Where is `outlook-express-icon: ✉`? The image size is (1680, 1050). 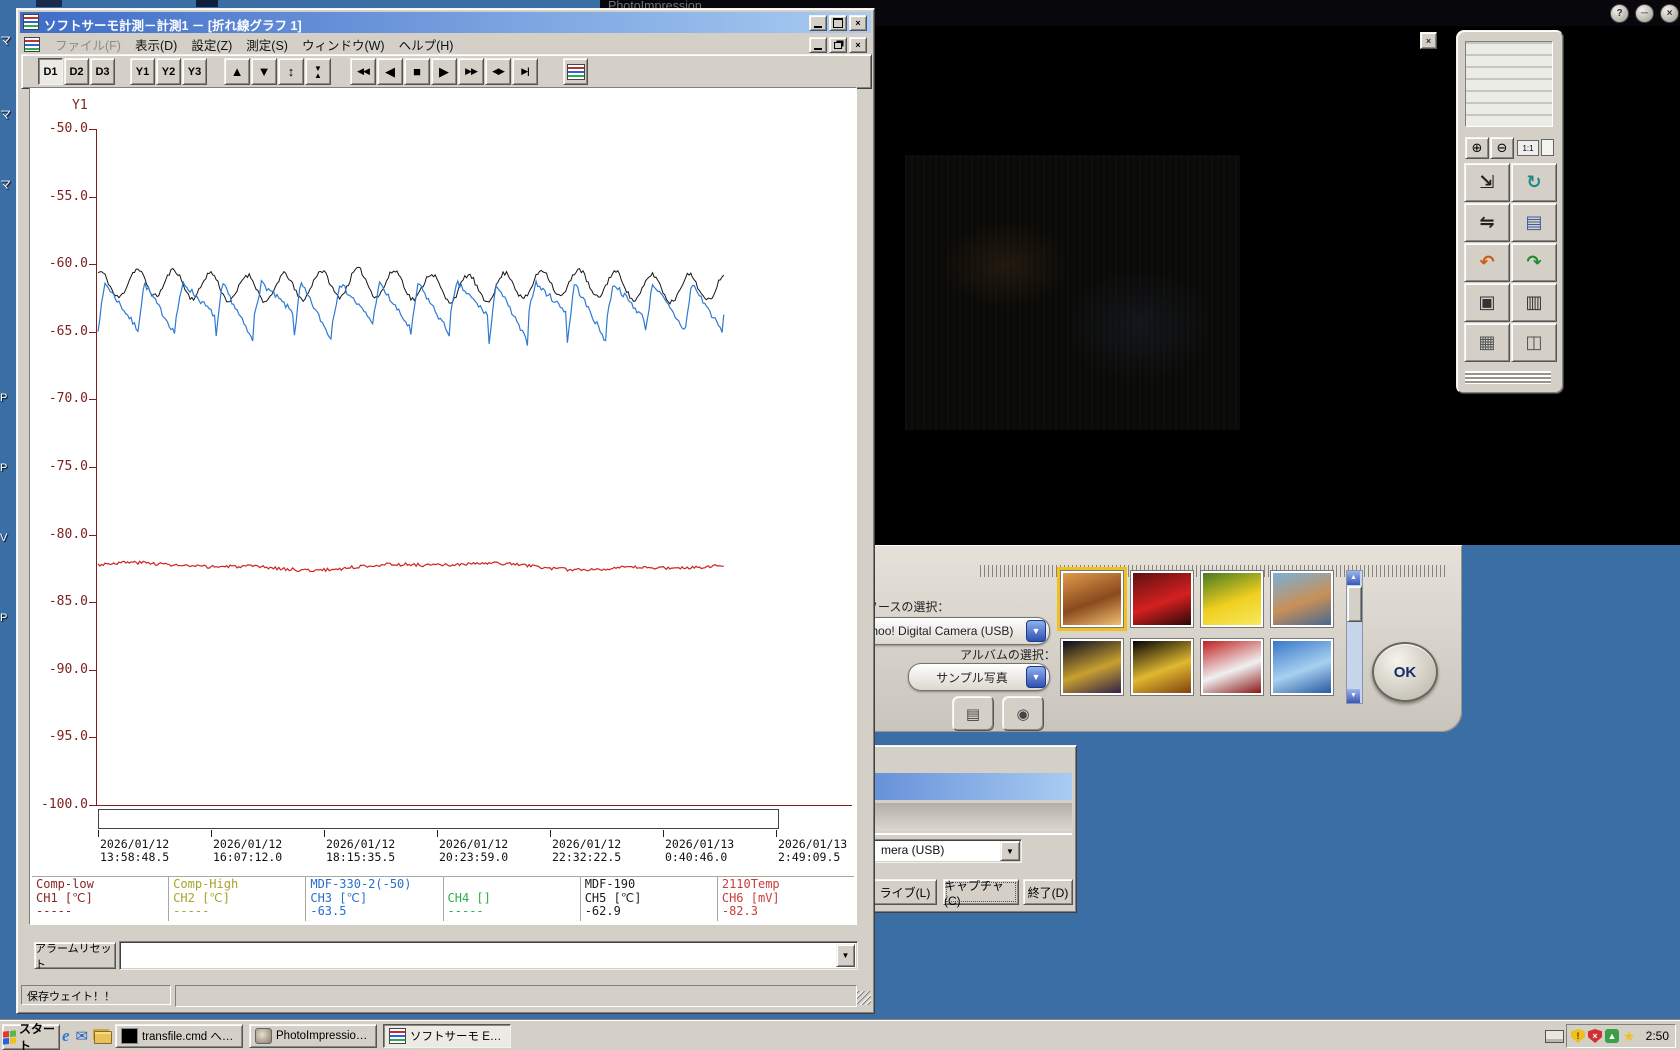 outlook-express-icon: ✉ is located at coordinates (82, 1036).